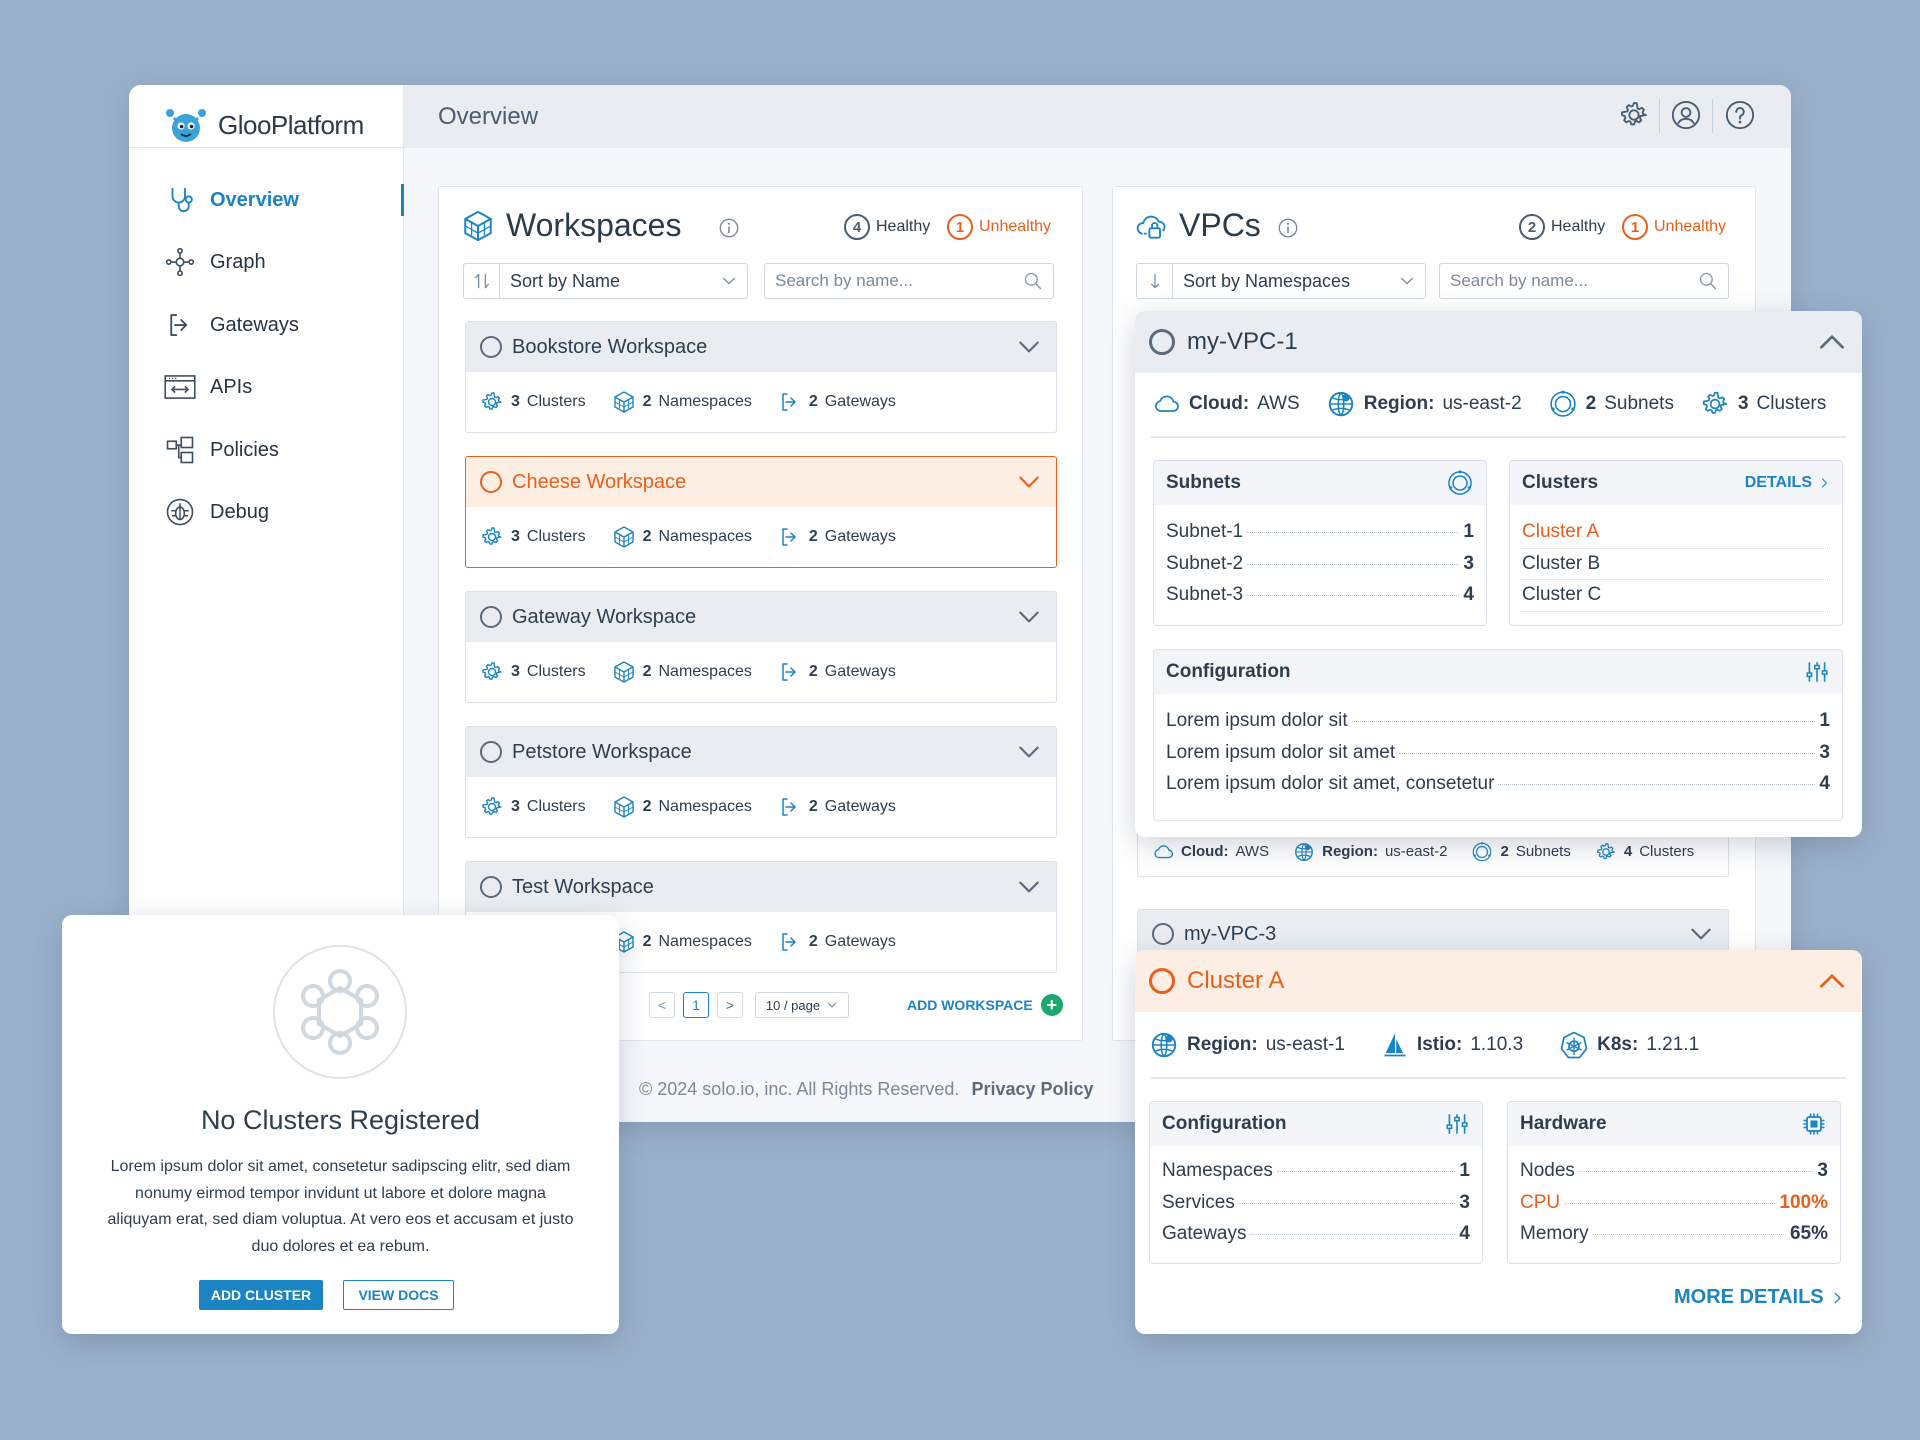 This screenshot has width=1920, height=1440. What do you see at coordinates (761, 482) in the screenshot?
I see `workspace-header: Cheese Workspace` at bounding box center [761, 482].